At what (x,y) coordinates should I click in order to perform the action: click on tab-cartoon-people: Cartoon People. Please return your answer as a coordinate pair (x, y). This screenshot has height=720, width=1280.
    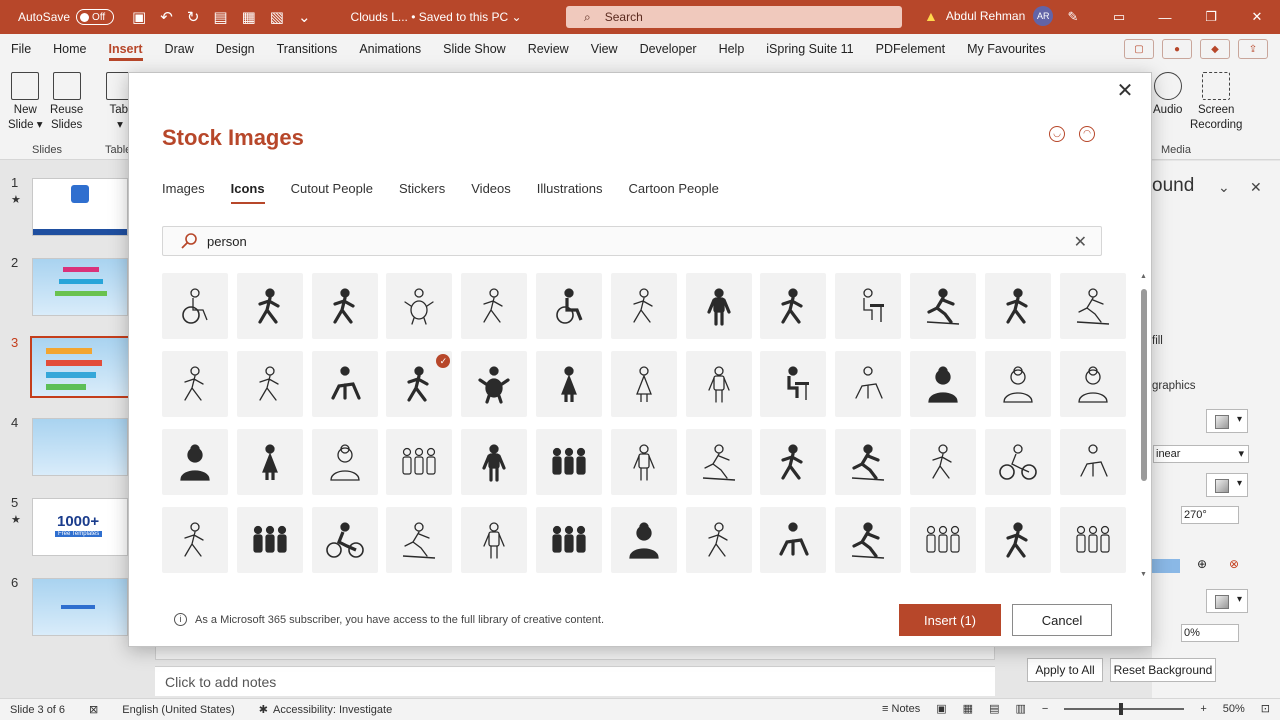
    Looking at the image, I should click on (674, 192).